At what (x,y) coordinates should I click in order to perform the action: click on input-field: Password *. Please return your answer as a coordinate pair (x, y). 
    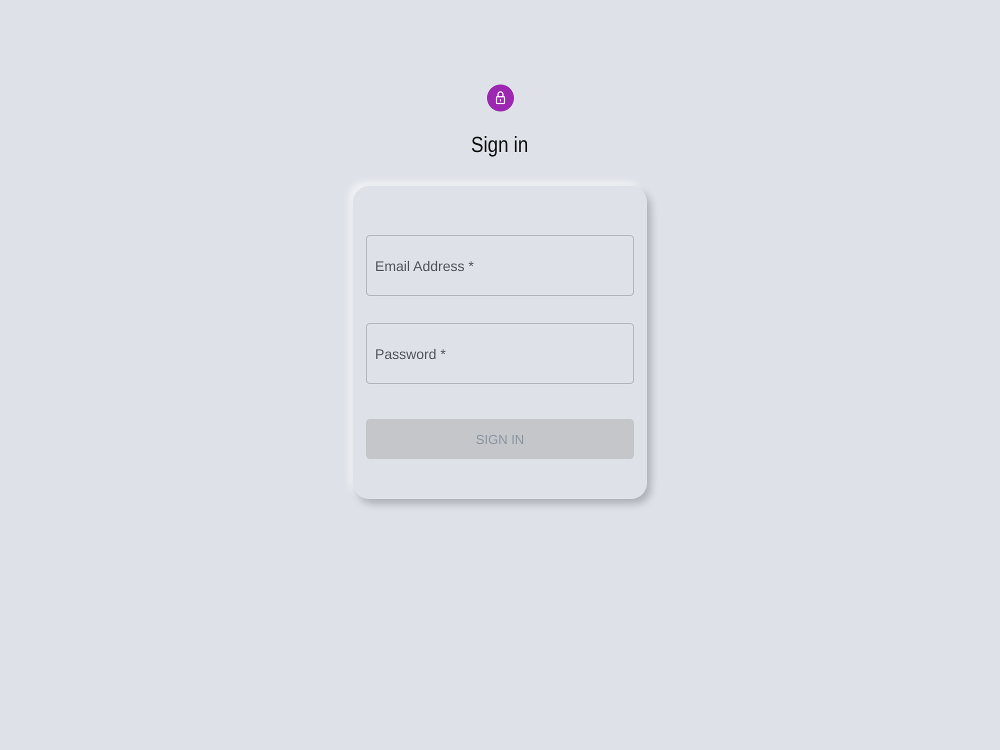
    Looking at the image, I should click on (500, 353).